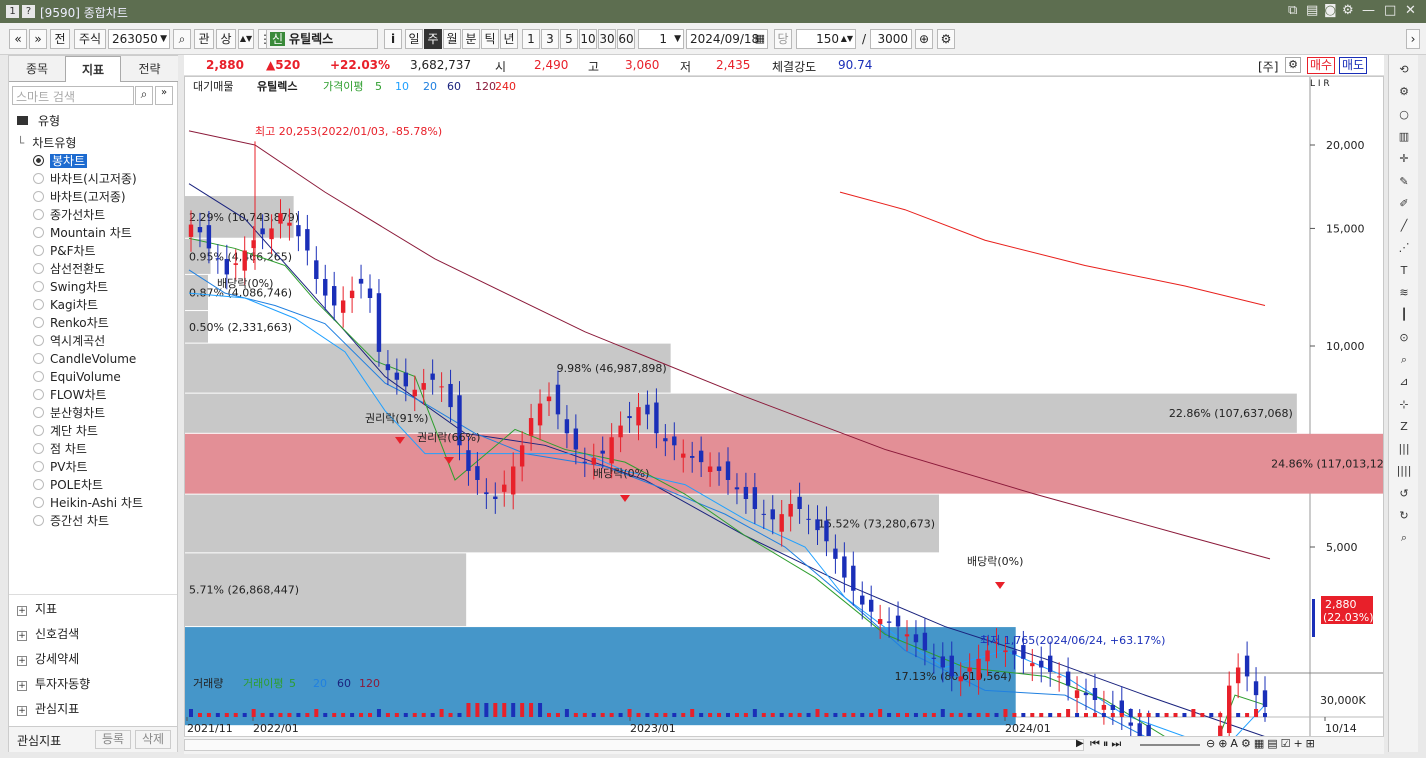  I want to click on redo-icon: ↻, so click(1404, 516).